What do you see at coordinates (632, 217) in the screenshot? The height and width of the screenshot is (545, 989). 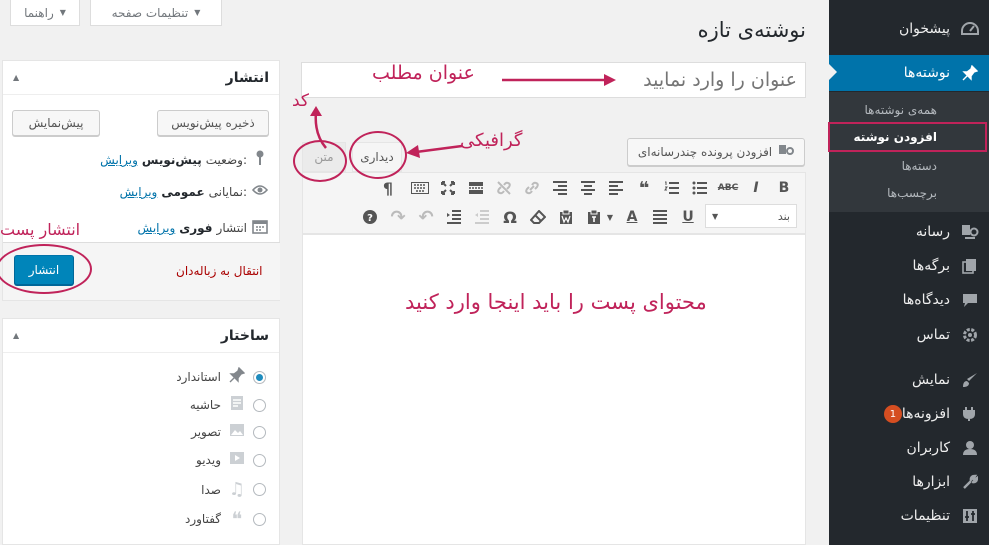 I see `text-color-icon: A` at bounding box center [632, 217].